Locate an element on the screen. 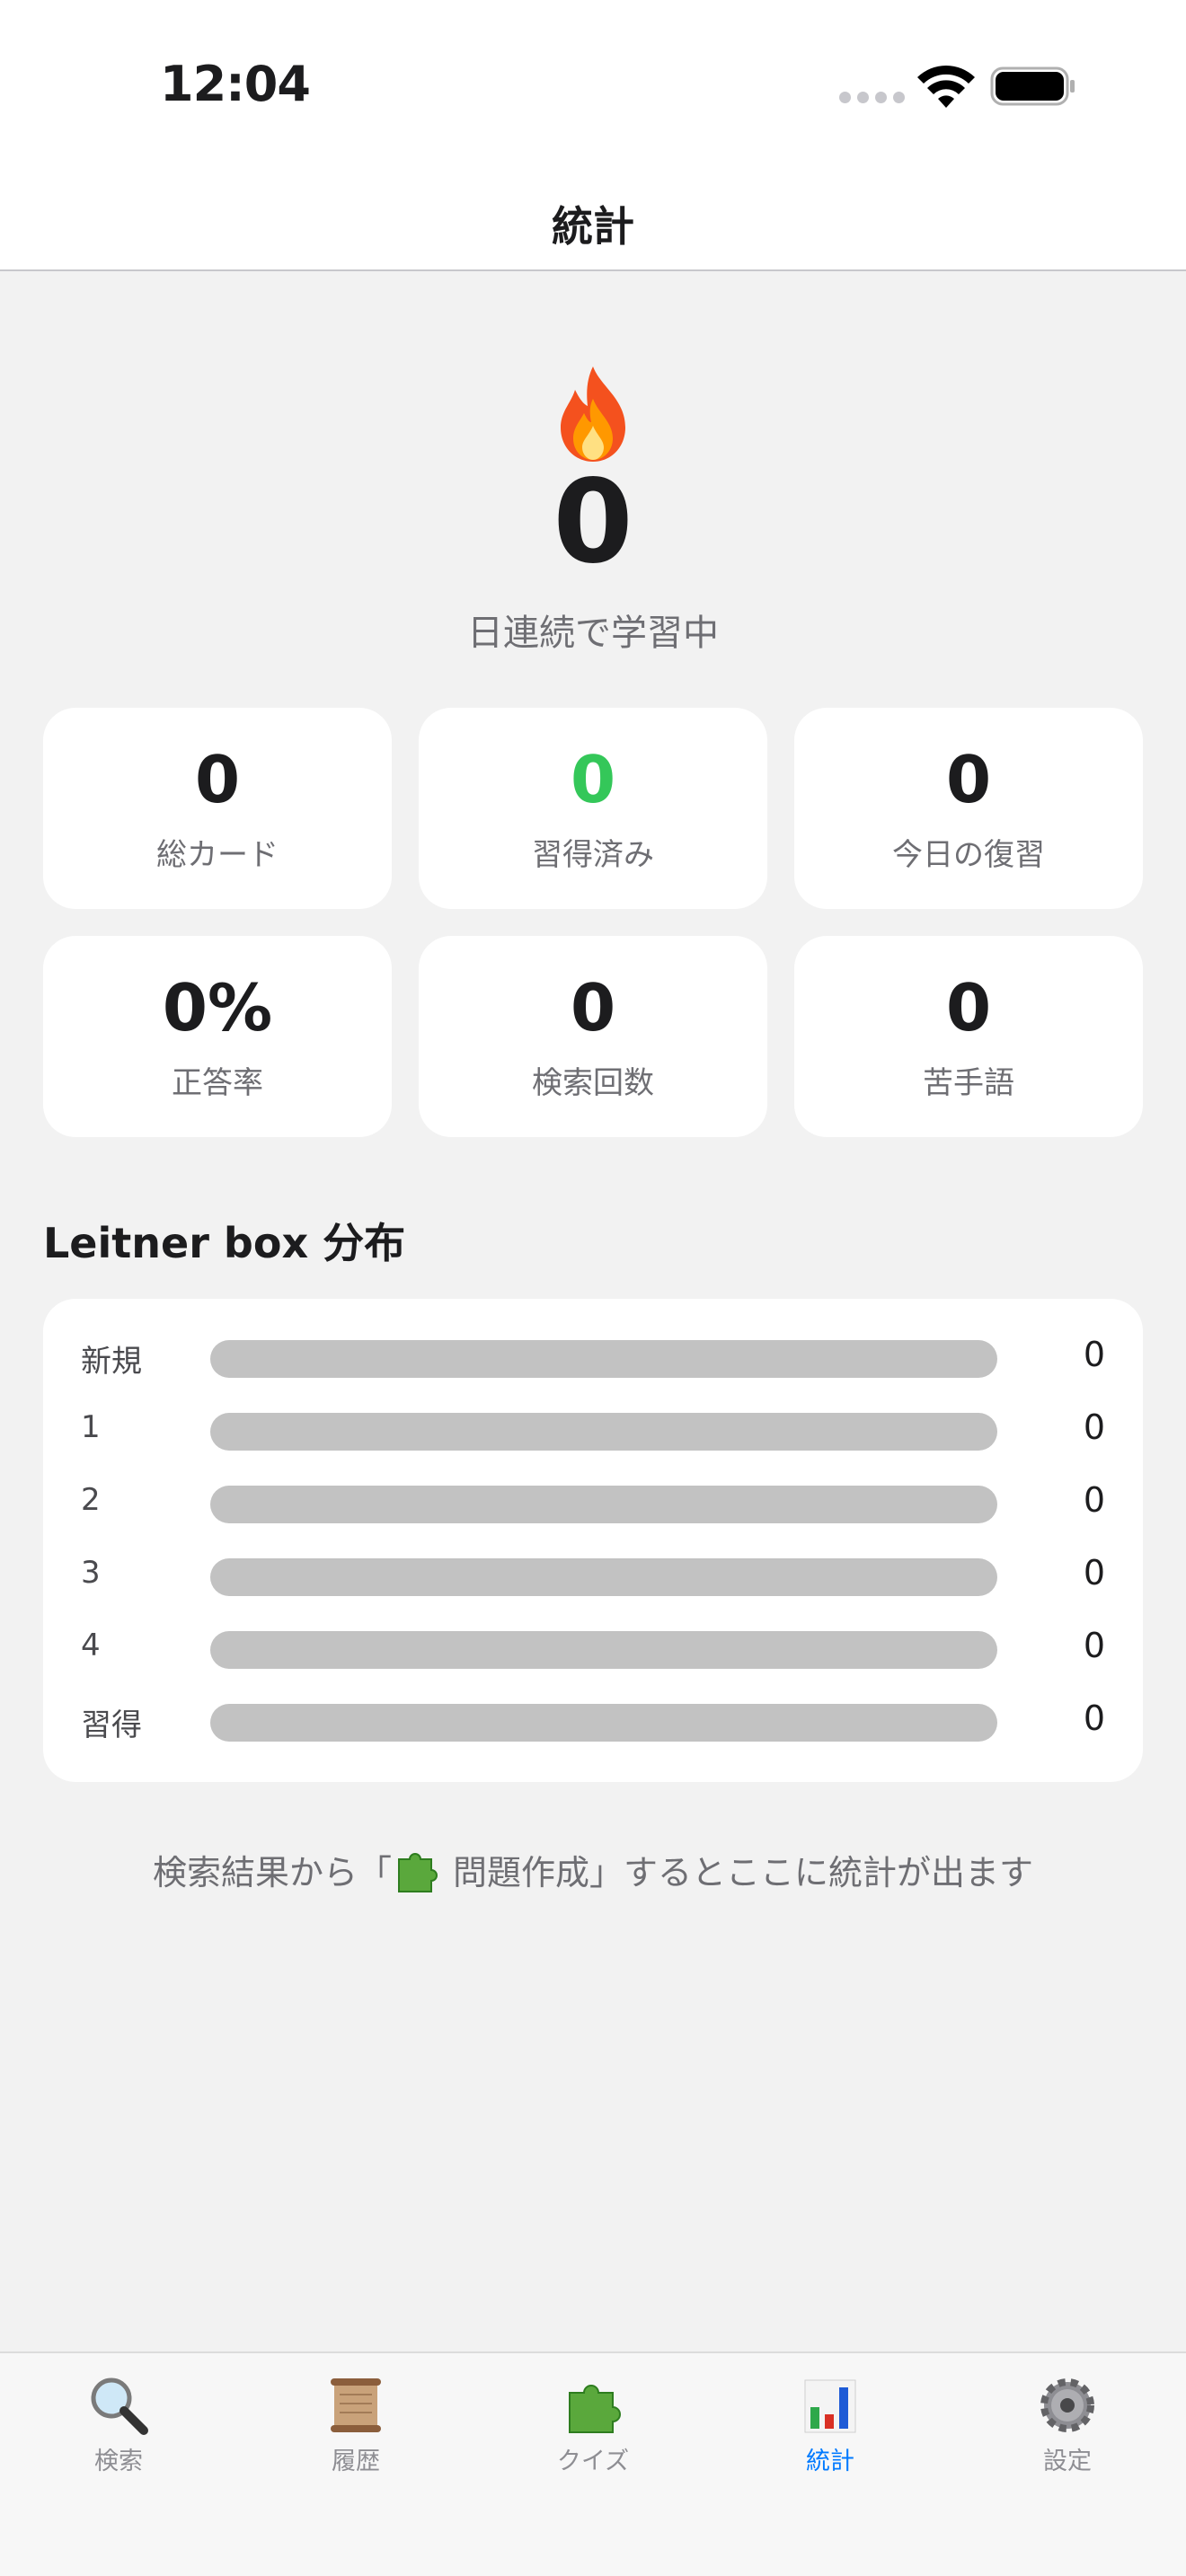 The width and height of the screenshot is (1186, 2576). leitner-row: 2 0 is located at coordinates (593, 1504).